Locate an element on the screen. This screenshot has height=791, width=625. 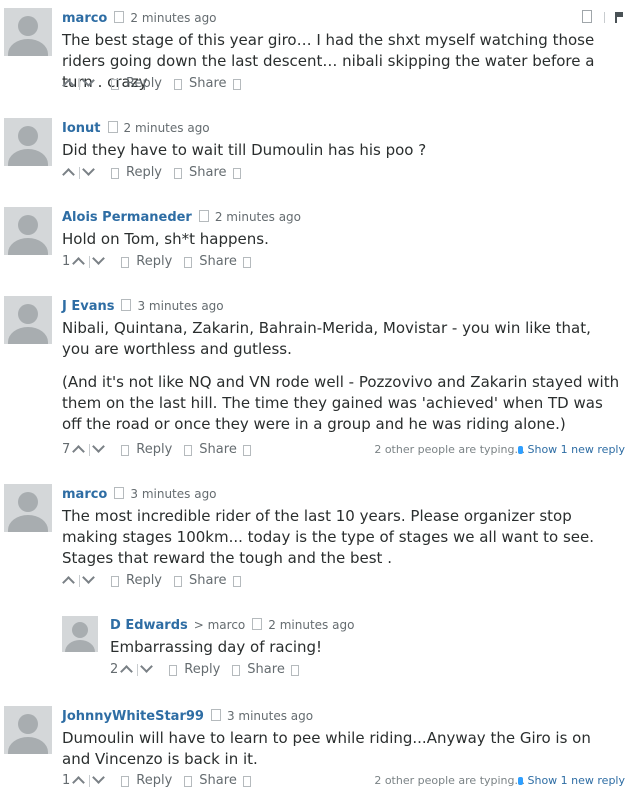
comment-footer: 1 Reply Share is located at coordinates (156, 261).